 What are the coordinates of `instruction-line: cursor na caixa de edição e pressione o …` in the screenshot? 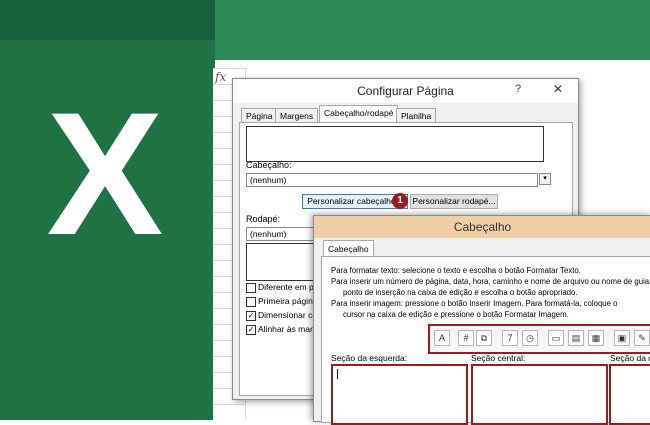 It's located at (456, 314).